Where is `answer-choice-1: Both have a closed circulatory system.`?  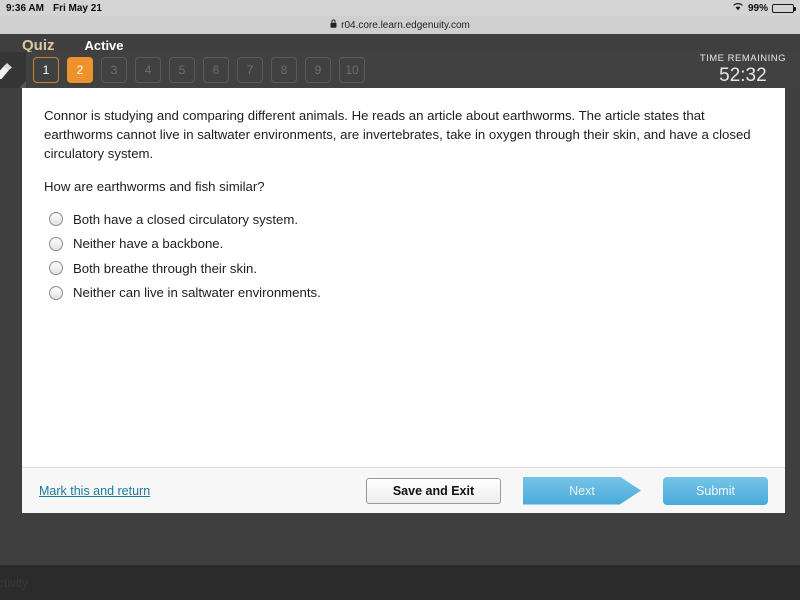
answer-choice-1: Both have a closed circulatory system. is located at coordinates (403, 219).